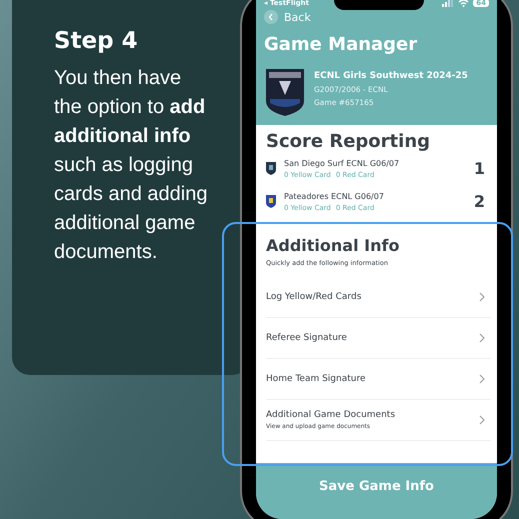 Image resolution: width=519 pixels, height=519 pixels. What do you see at coordinates (464, 3) in the screenshot?
I see `wifi-icon` at bounding box center [464, 3].